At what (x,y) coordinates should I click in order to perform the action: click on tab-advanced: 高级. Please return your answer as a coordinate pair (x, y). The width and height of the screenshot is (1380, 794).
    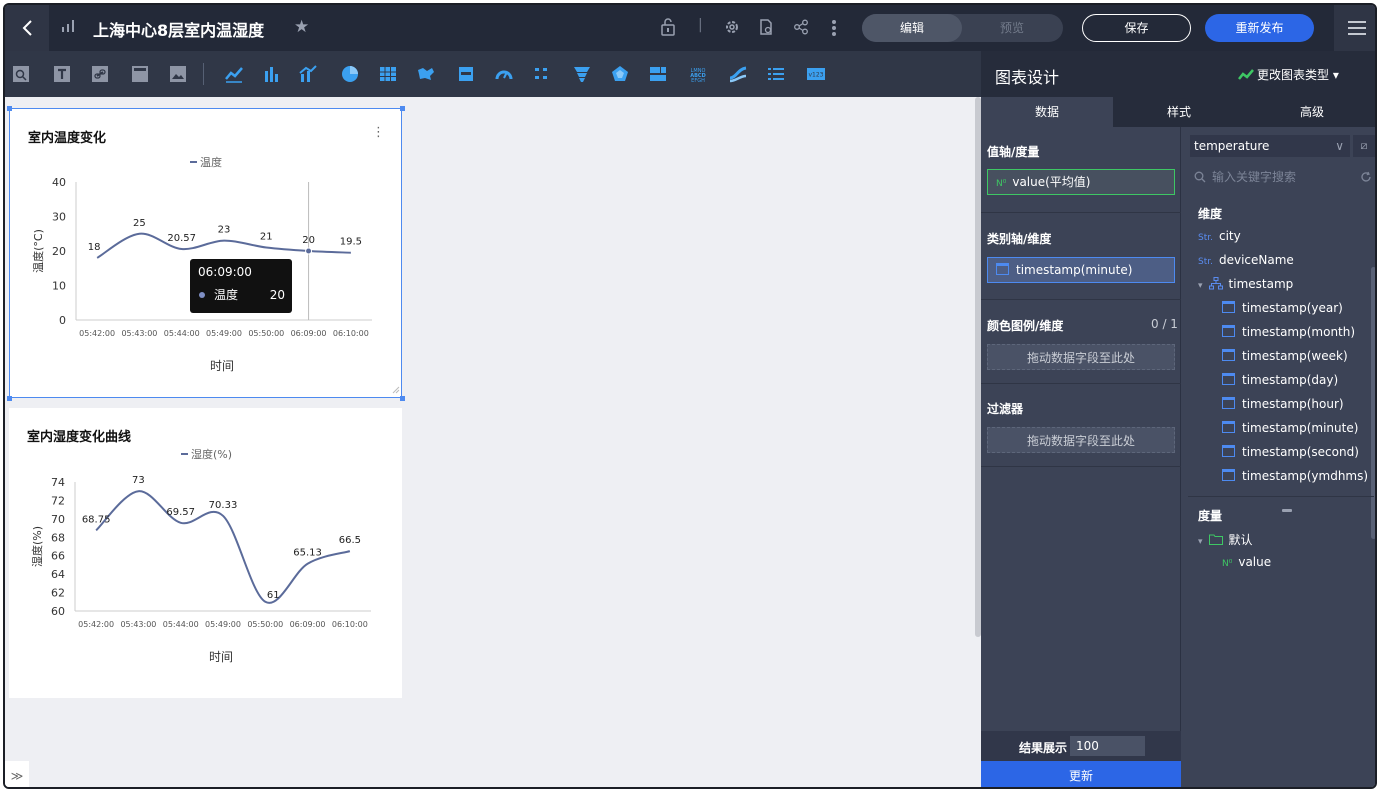
    Looking at the image, I should click on (1310, 112).